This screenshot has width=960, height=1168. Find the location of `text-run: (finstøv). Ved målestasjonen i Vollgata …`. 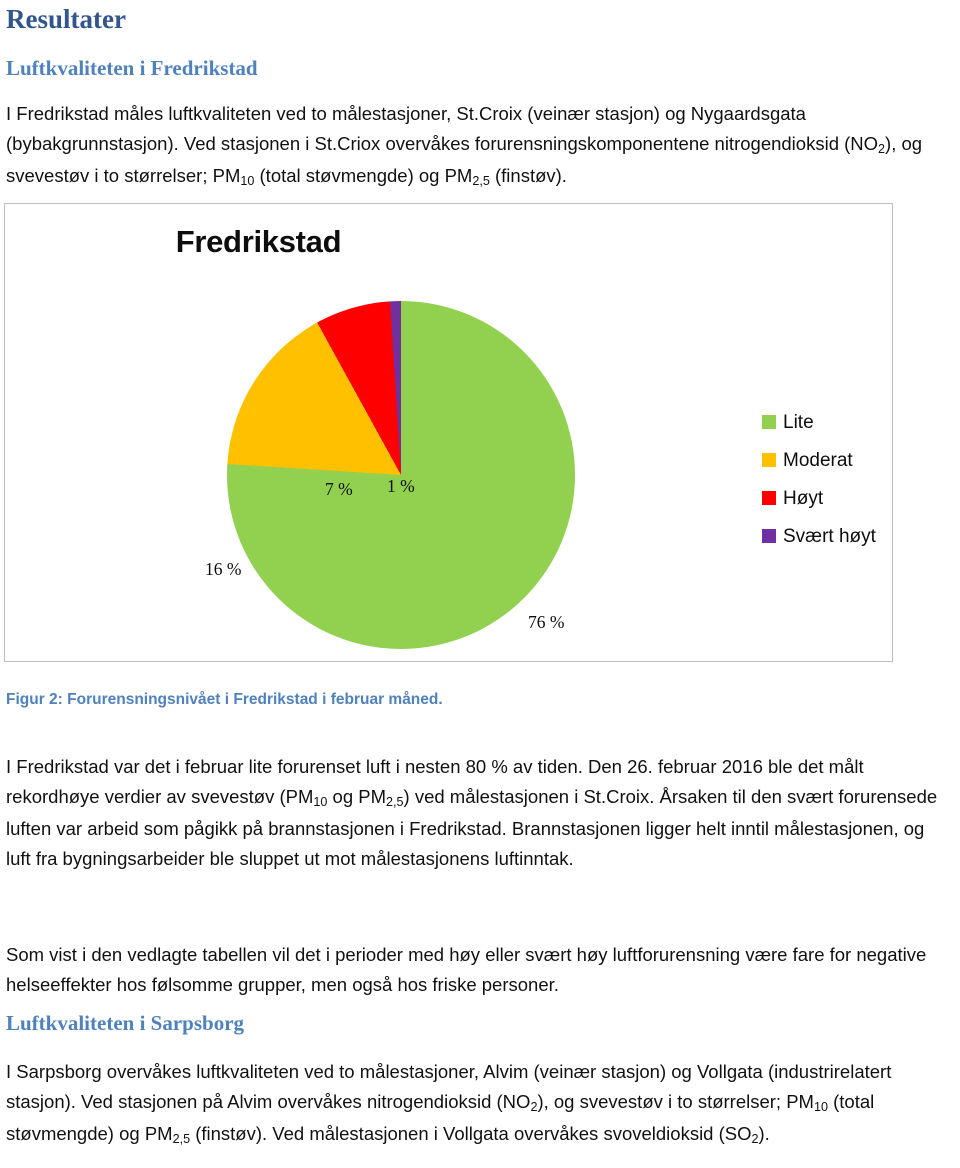

text-run: (finstøv). Ved målestasjonen i Vollgata … is located at coordinates (471, 1133).